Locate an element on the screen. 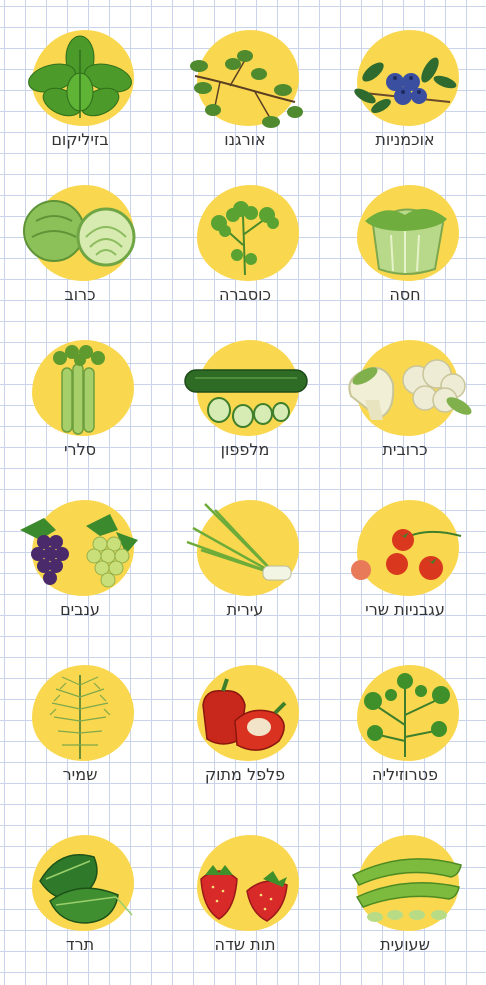  spinach-icon is located at coordinates (86, 888).